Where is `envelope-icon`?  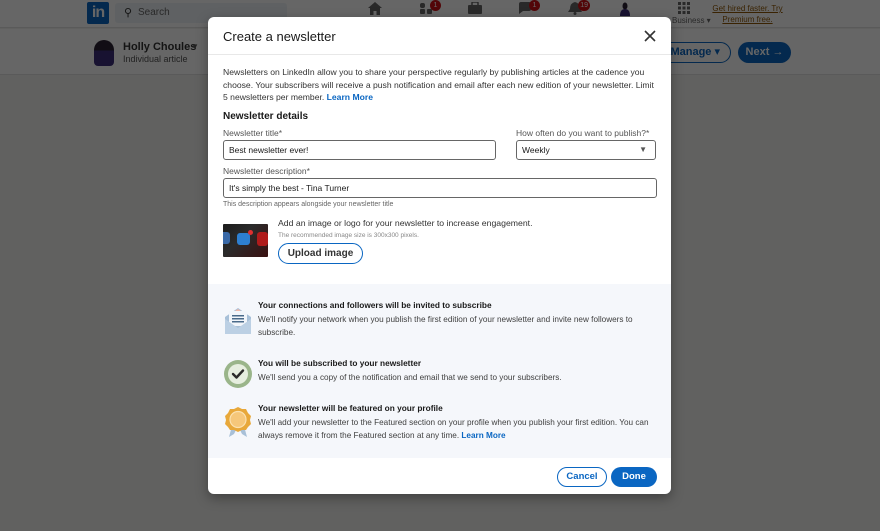 envelope-icon is located at coordinates (238, 320).